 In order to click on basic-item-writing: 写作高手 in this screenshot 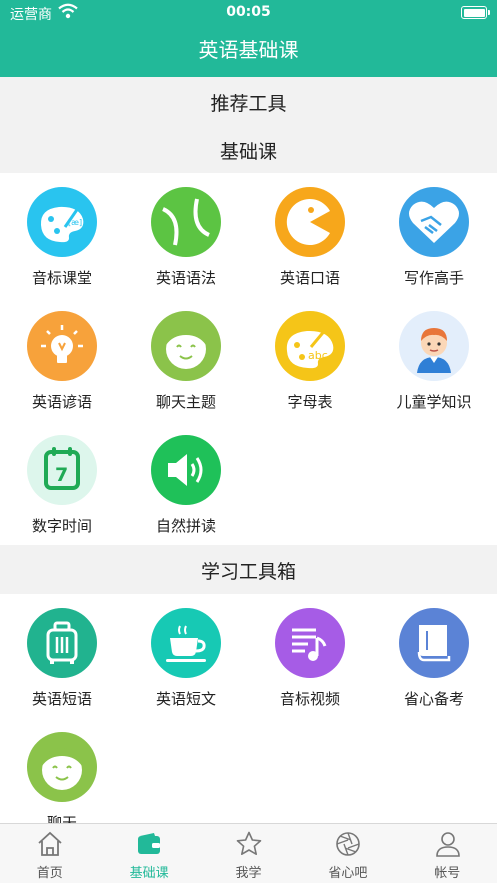, I will do `click(434, 235)`.